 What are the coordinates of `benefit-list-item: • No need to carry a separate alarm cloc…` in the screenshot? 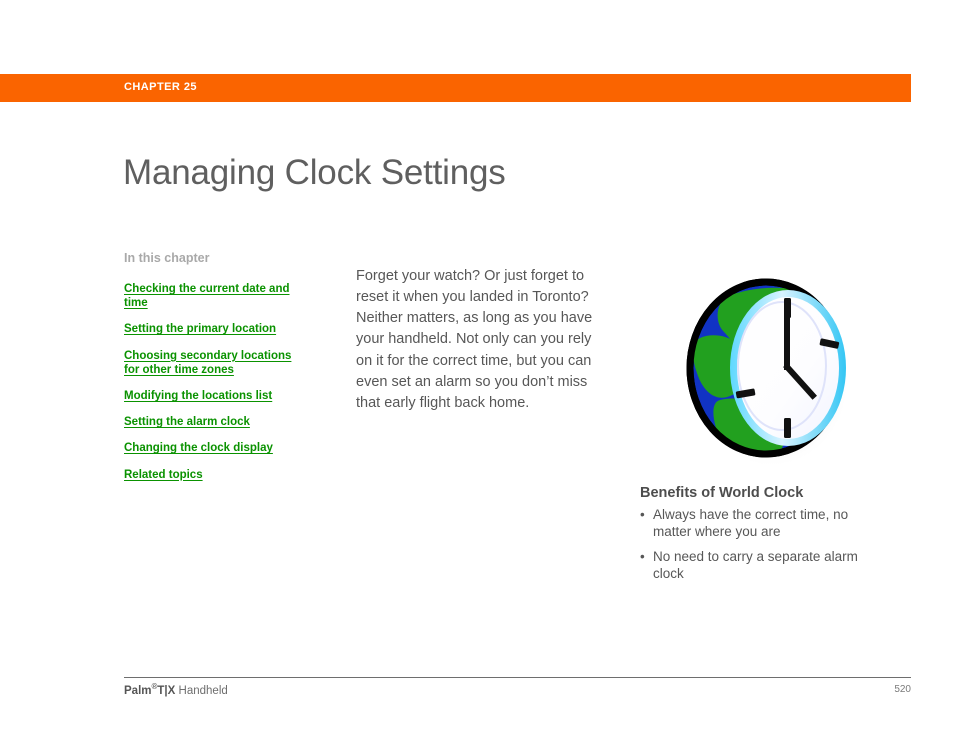 It's located at (760, 565).